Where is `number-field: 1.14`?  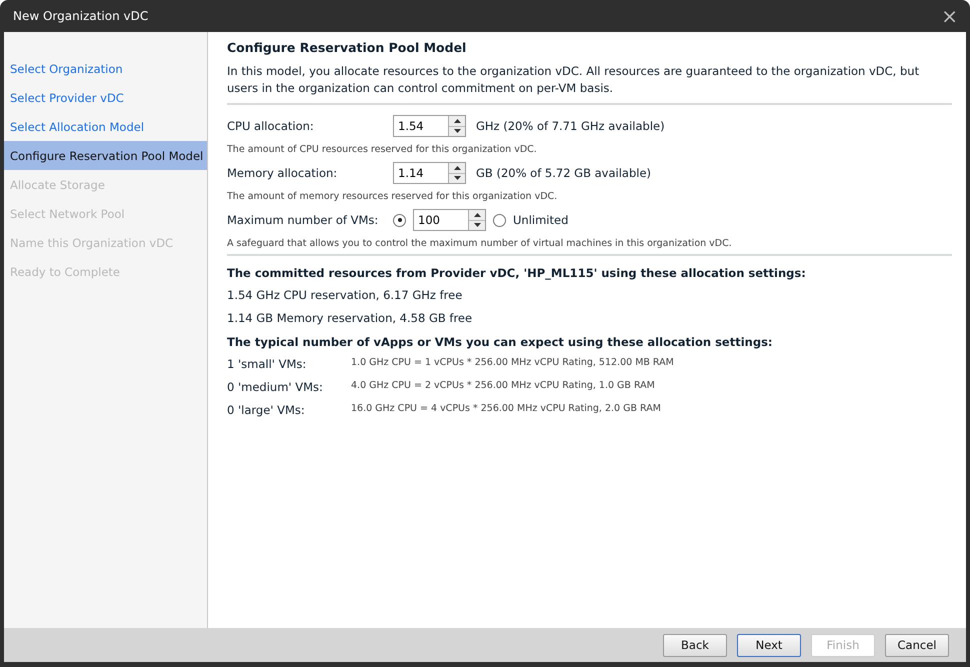 number-field: 1.14 is located at coordinates (421, 173).